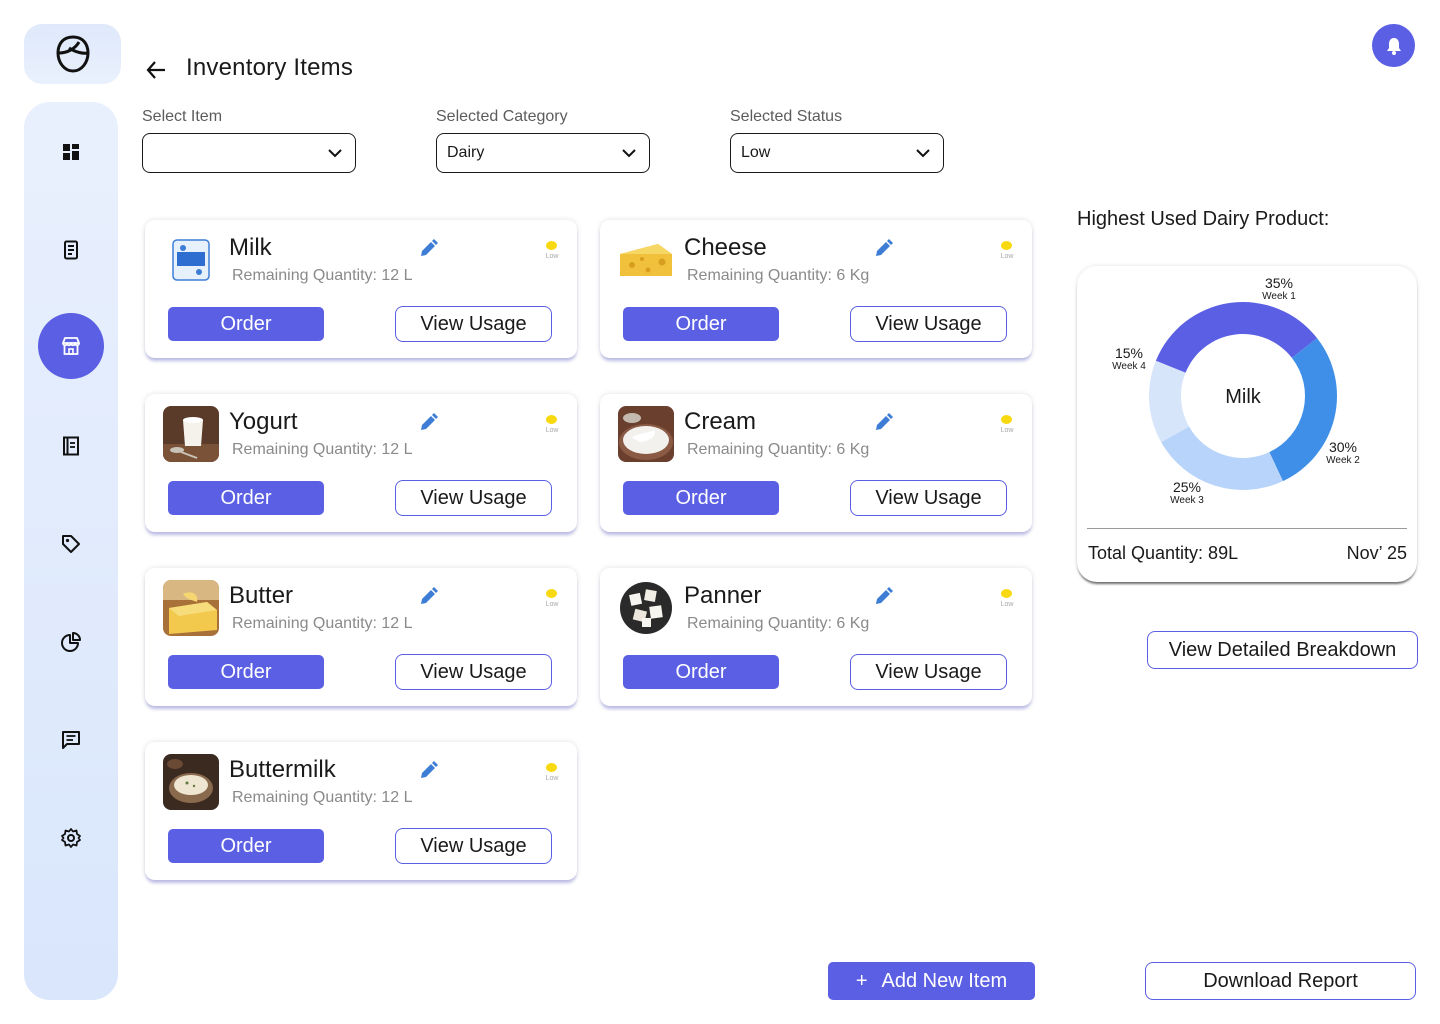 This screenshot has width=1440, height=1024. What do you see at coordinates (1203, 219) in the screenshot?
I see `usage-chart-title: Highest Used Dairy Product:` at bounding box center [1203, 219].